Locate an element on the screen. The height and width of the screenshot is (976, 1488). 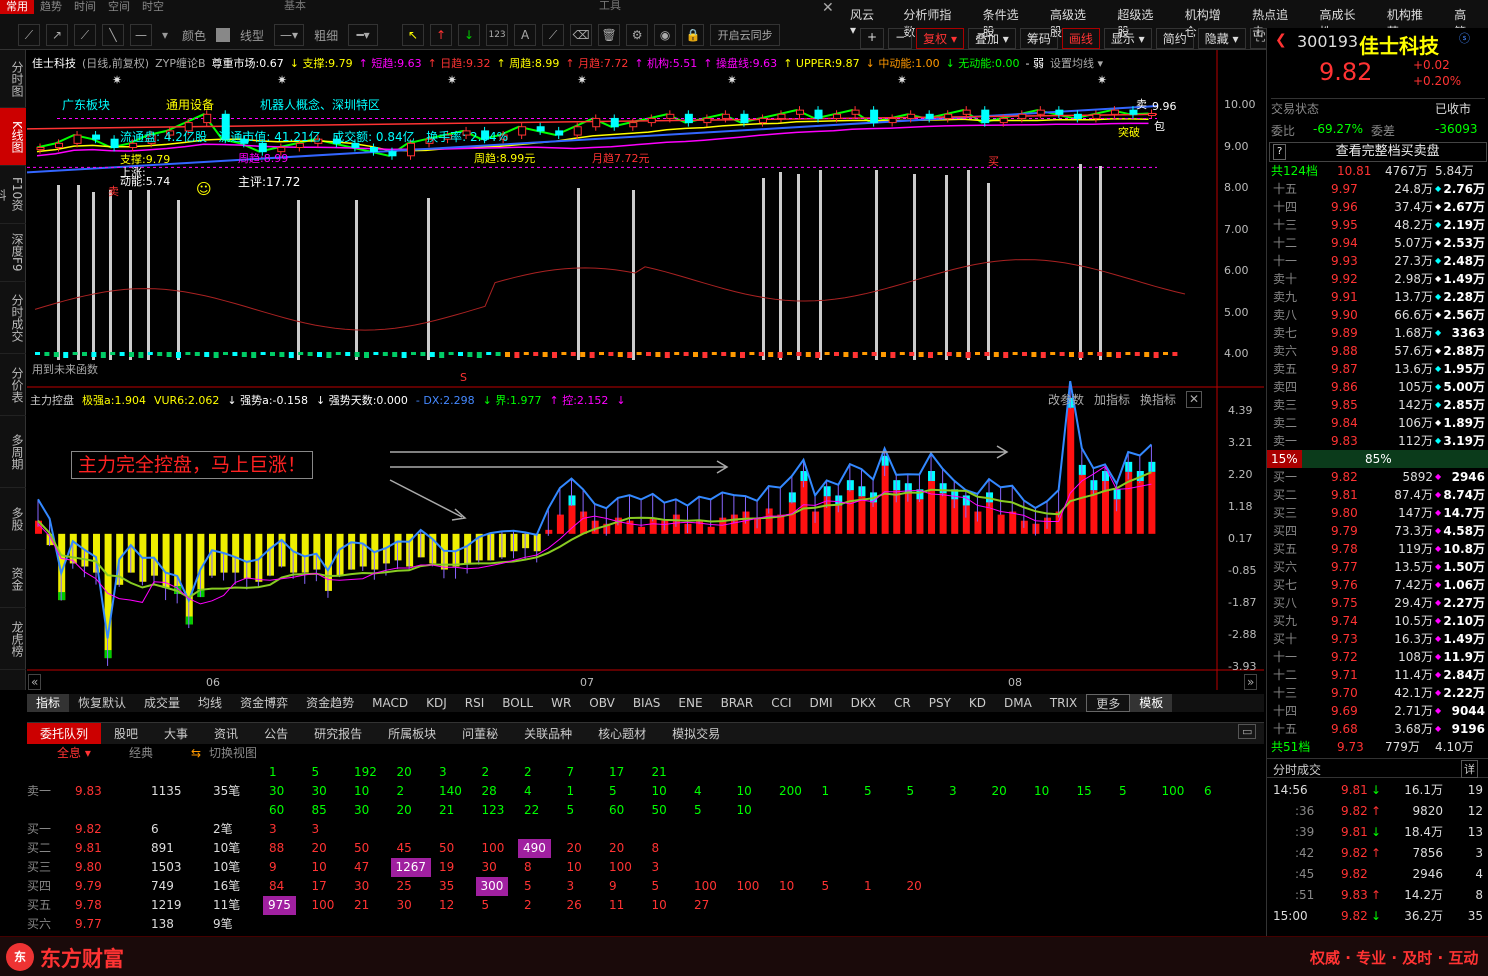
bid-level: 买八 9.75 29.4万 ◆ 2.27万 is located at coordinates (1377, 603).